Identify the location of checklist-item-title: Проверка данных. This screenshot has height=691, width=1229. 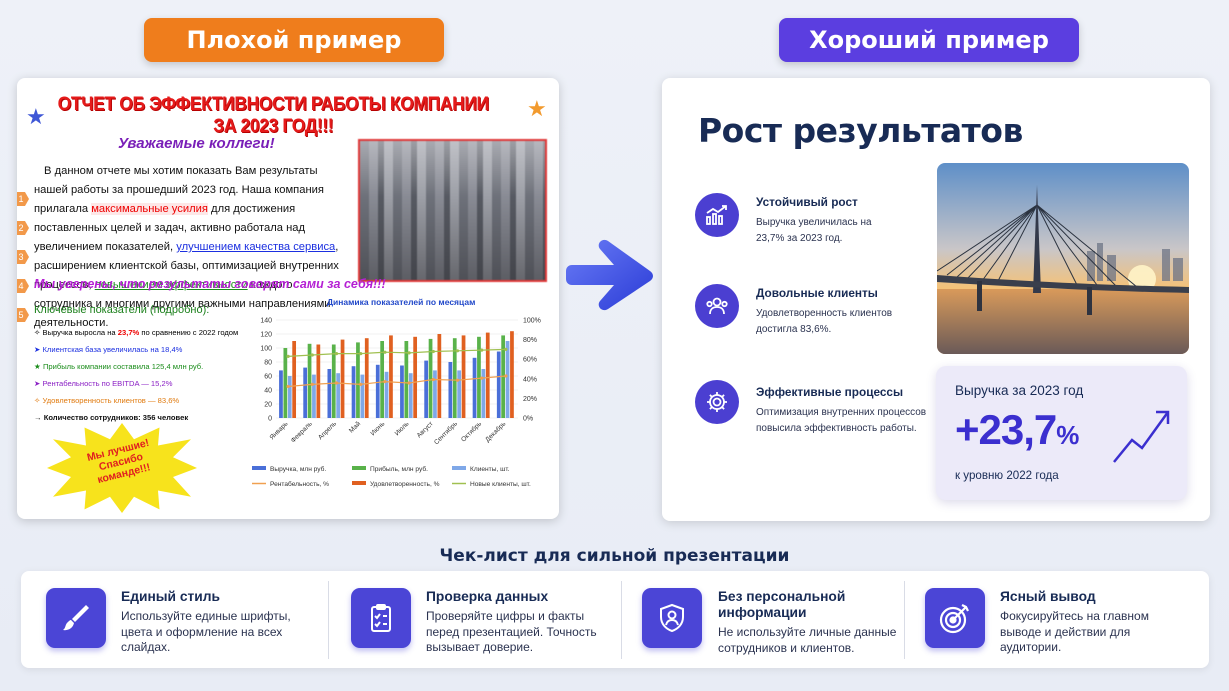
(487, 596).